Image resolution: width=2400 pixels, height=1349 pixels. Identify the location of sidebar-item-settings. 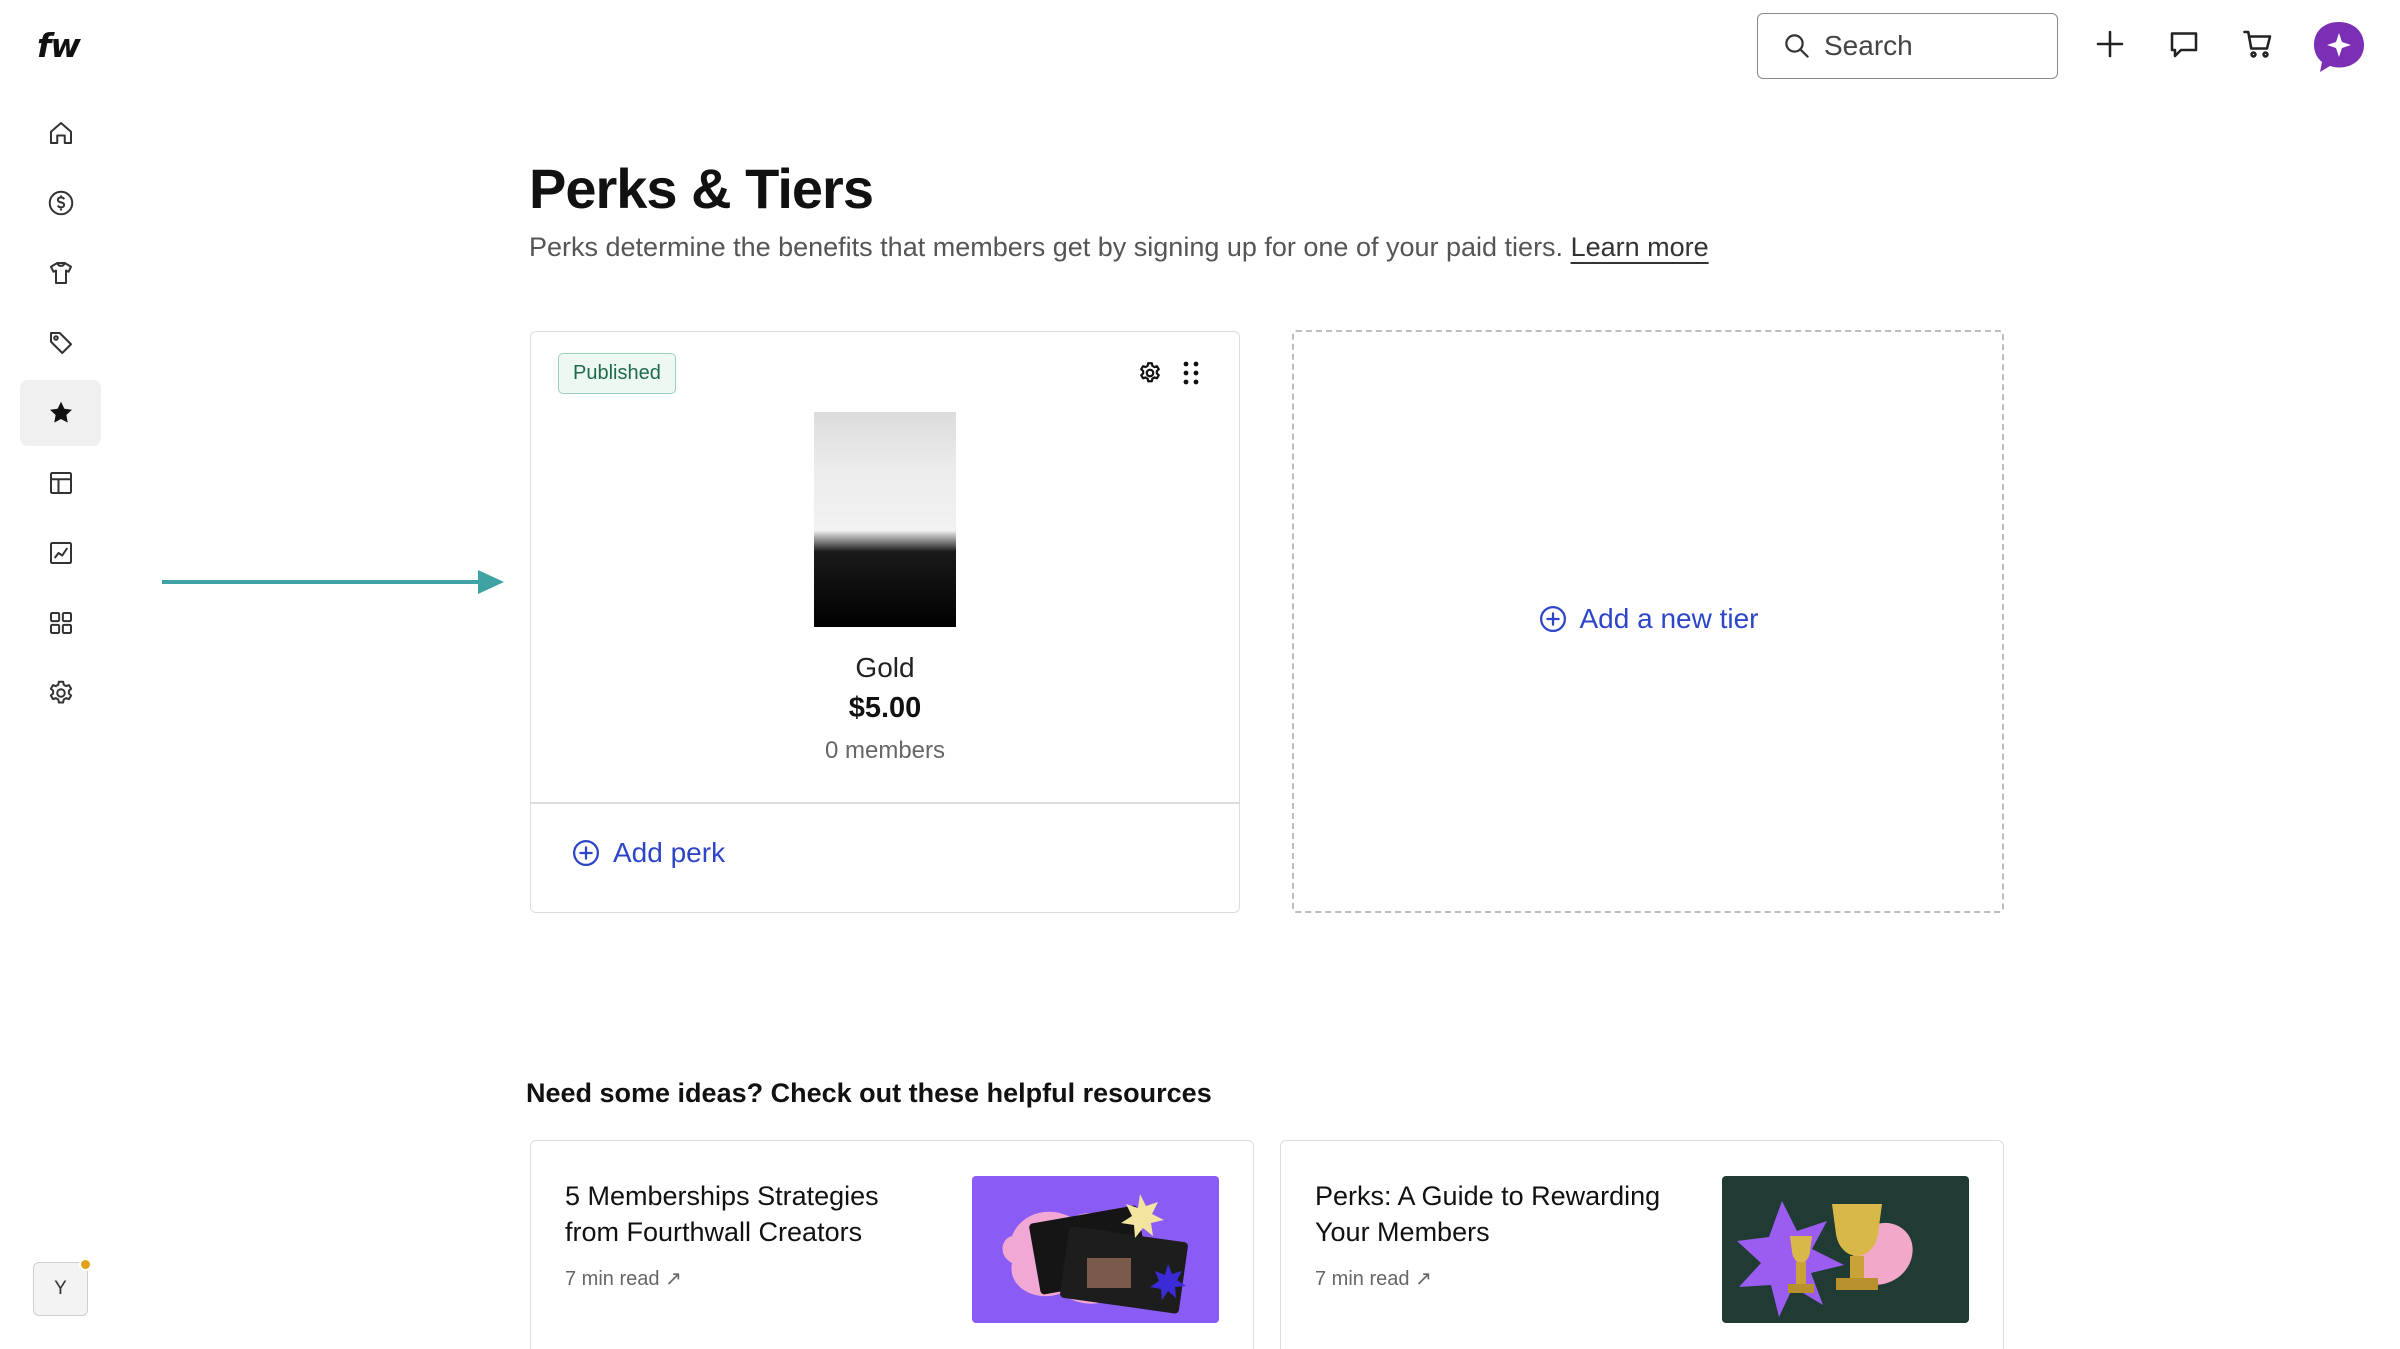
(60, 693).